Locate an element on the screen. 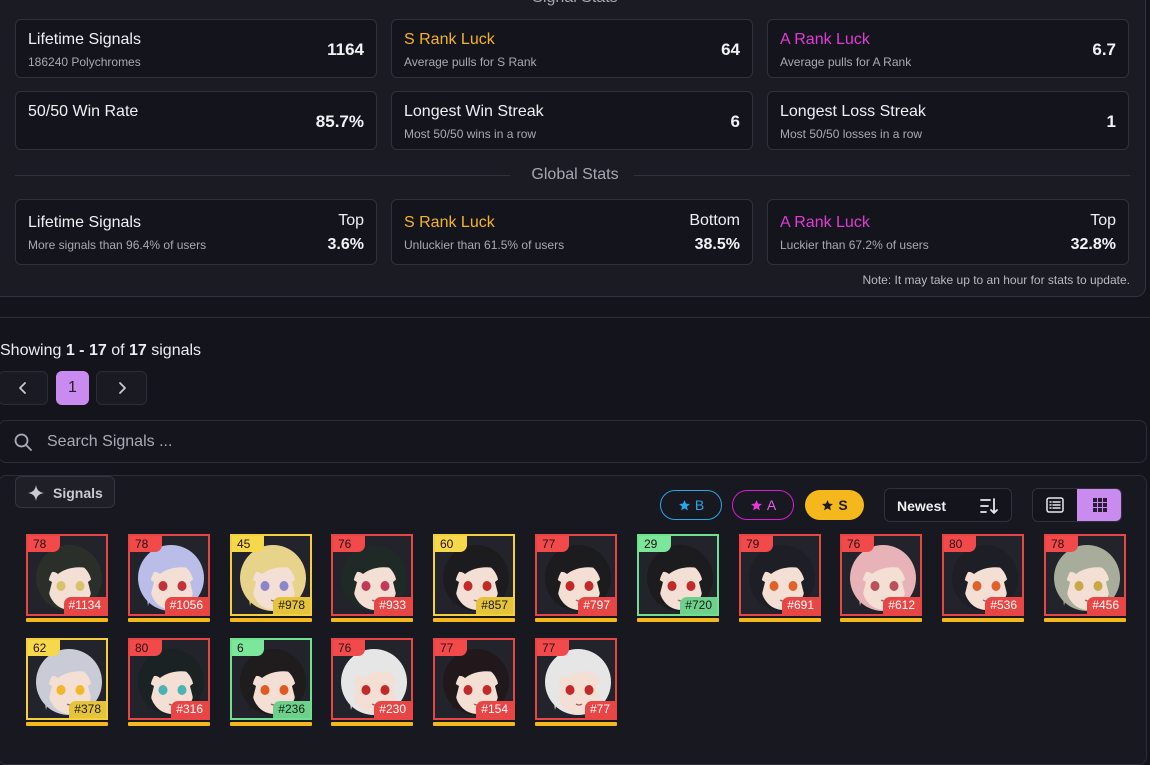 The width and height of the screenshot is (1150, 765). stat-value: 1 is located at coordinates (1111, 121).